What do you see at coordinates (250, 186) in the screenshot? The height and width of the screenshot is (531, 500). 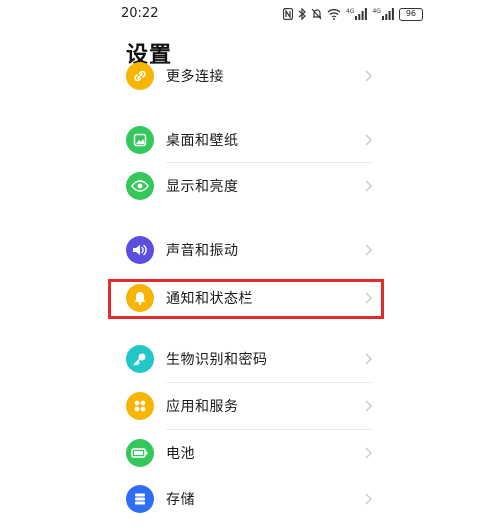 I see `settings-item-display: 显示和亮度` at bounding box center [250, 186].